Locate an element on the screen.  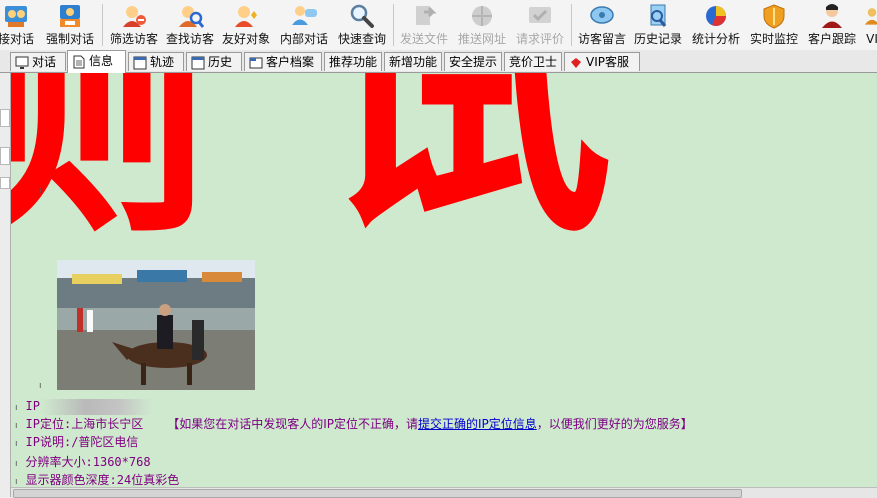
tab-bid-guard: 竞价卫士 is located at coordinates (533, 61).